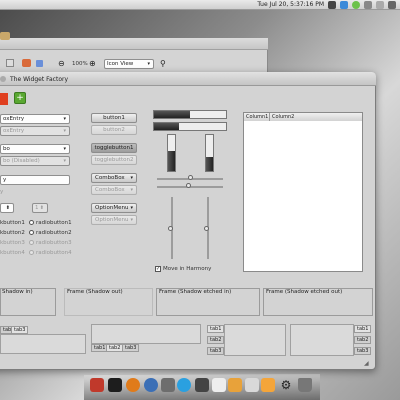 This screenshot has width=400, height=400. What do you see at coordinates (158, 269) in the screenshot?
I see `harmony-checkbox: ✓` at bounding box center [158, 269].